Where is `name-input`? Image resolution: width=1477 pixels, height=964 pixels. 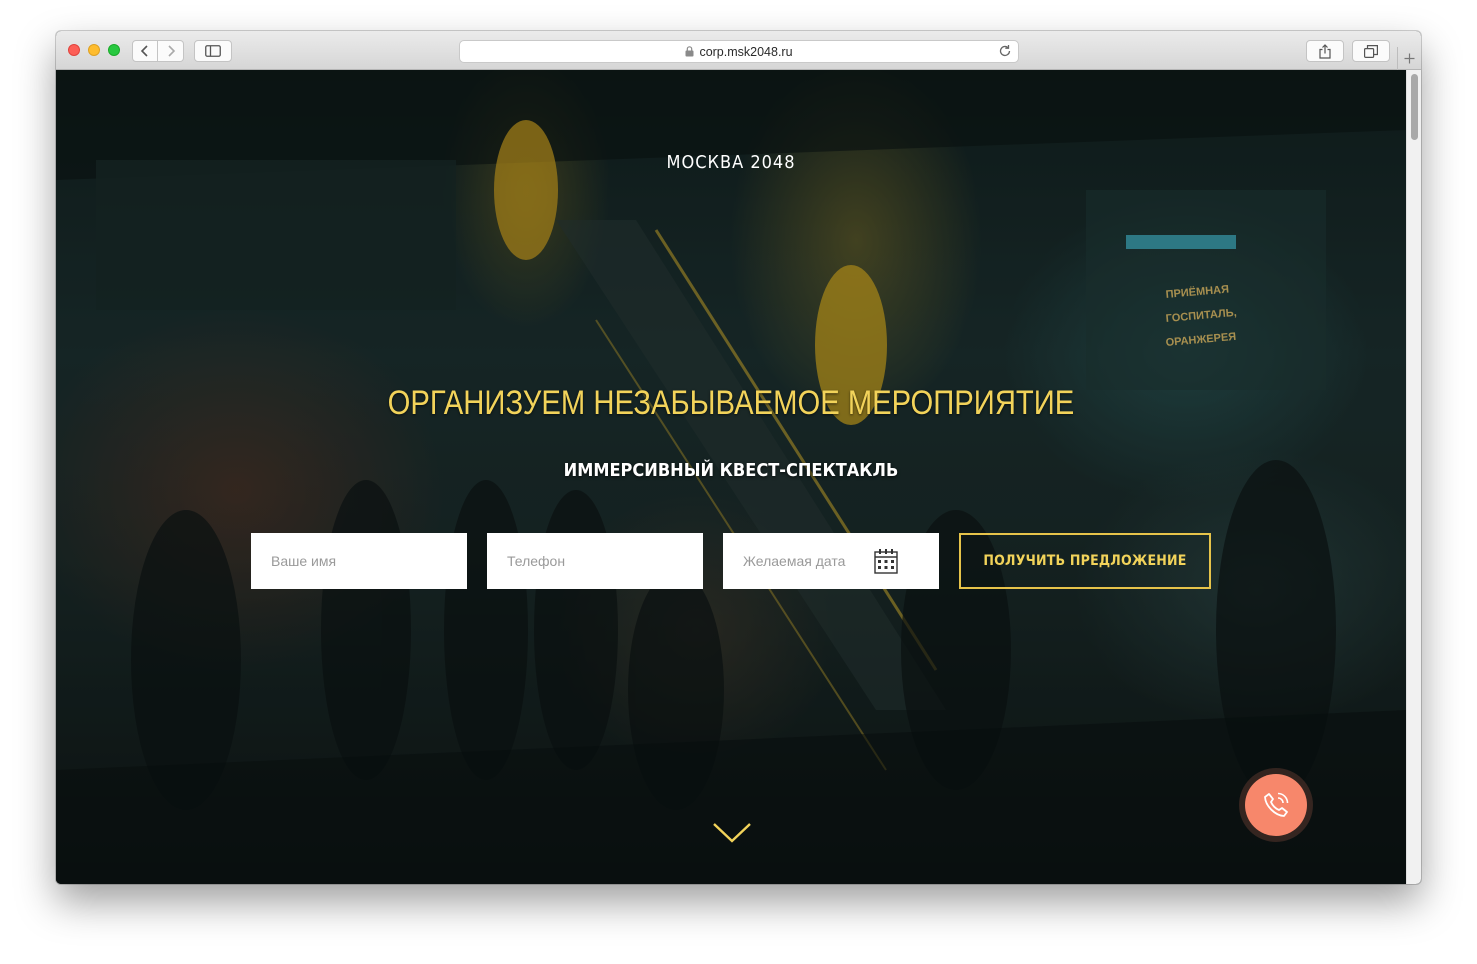 name-input is located at coordinates (359, 561).